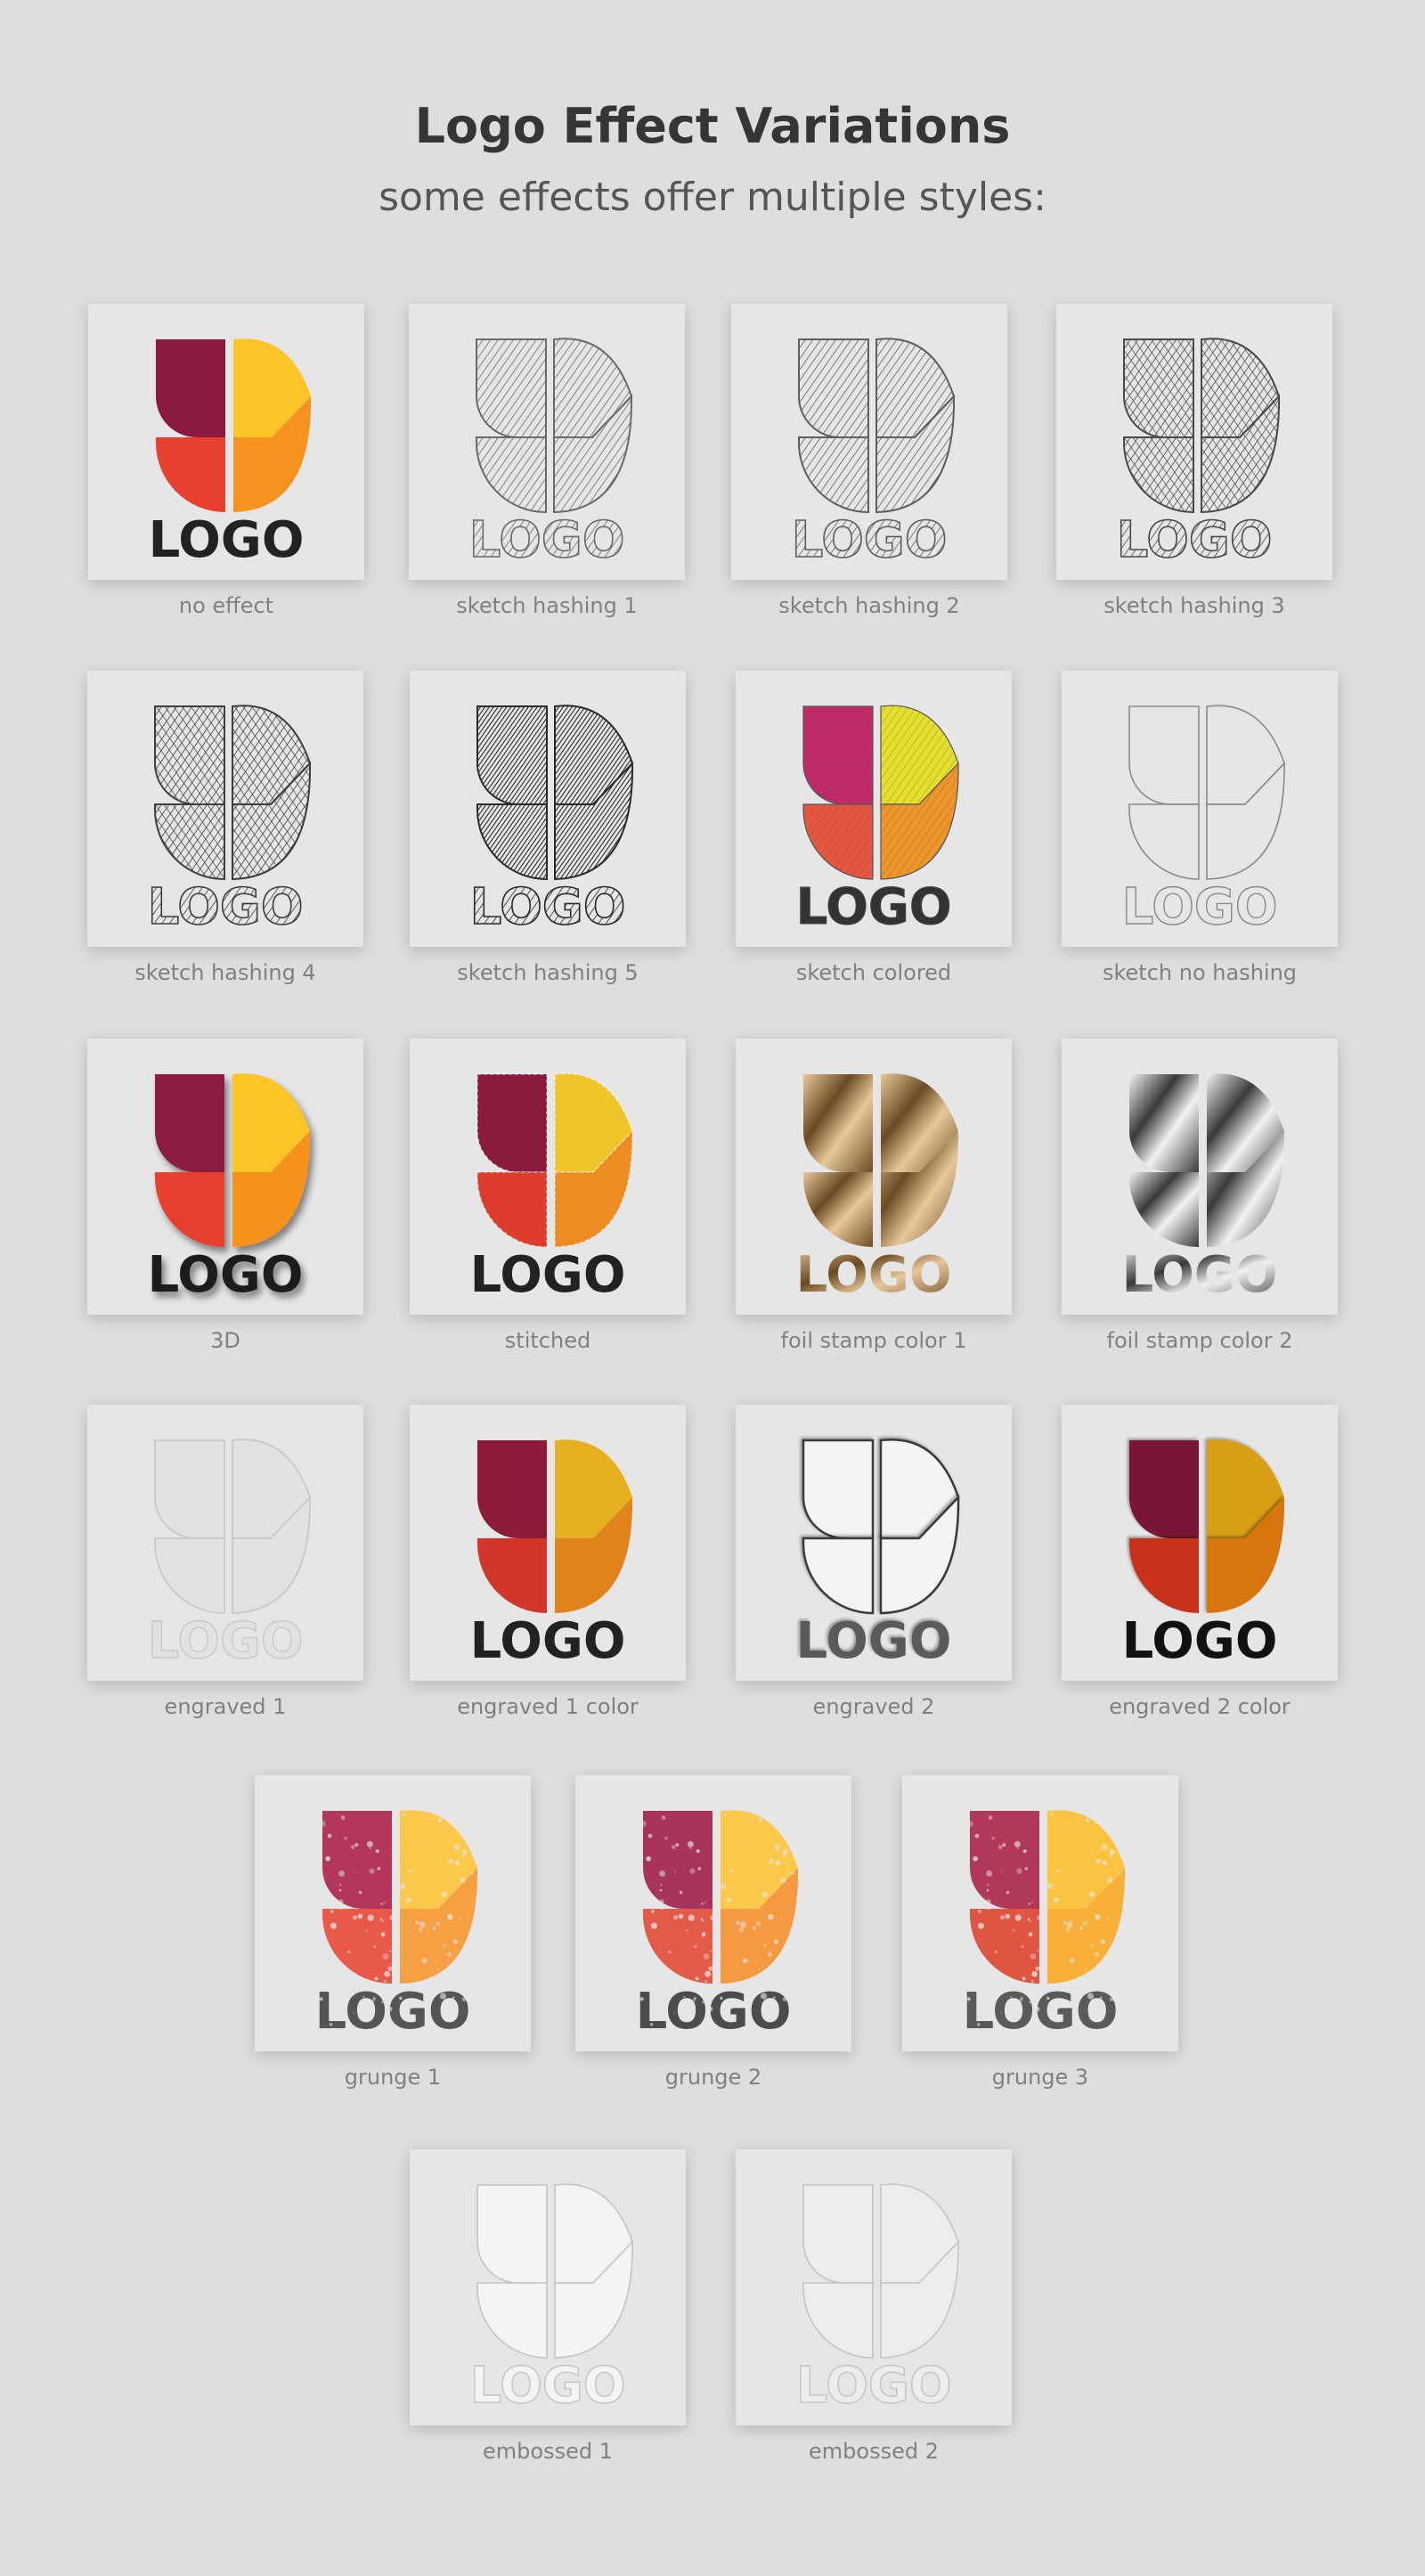 This screenshot has width=1425, height=2576. Describe the element at coordinates (1200, 972) in the screenshot. I see `effect-caption: sketch no hashing` at that location.